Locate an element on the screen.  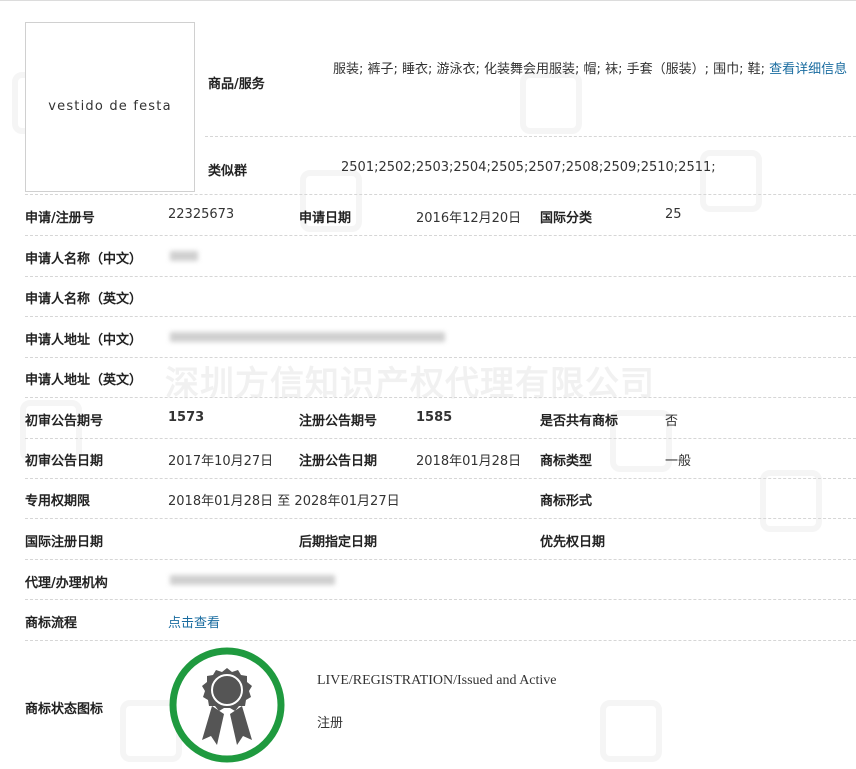
reg-pub-no-value: 1585 is located at coordinates (434, 417).